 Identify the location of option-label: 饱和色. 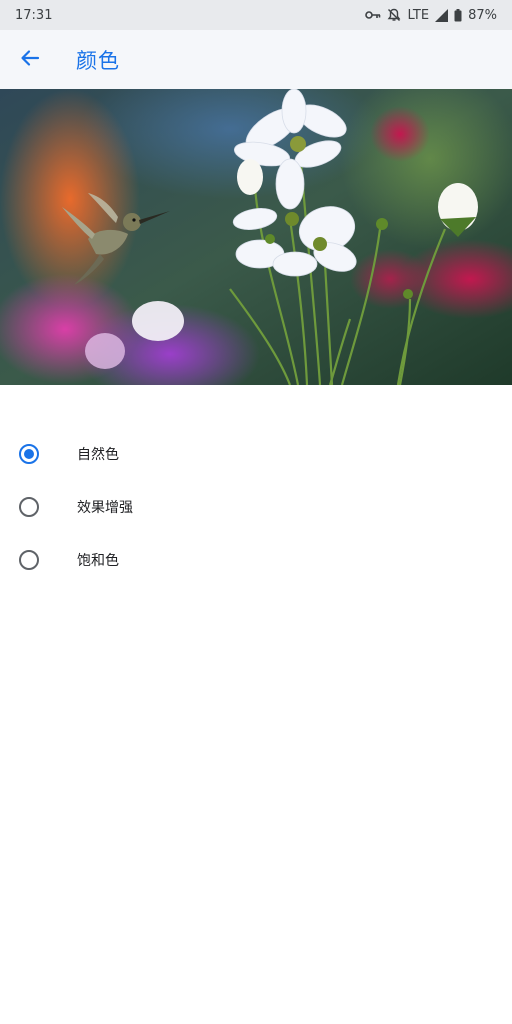
(98, 560).